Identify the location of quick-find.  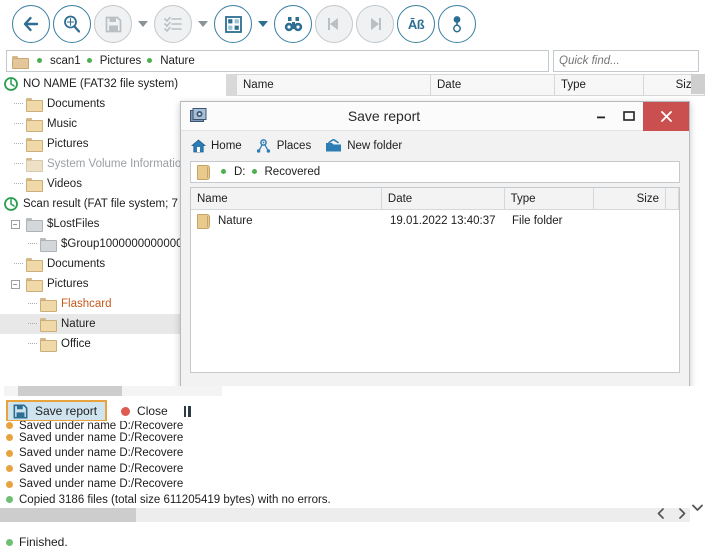
(629, 61).